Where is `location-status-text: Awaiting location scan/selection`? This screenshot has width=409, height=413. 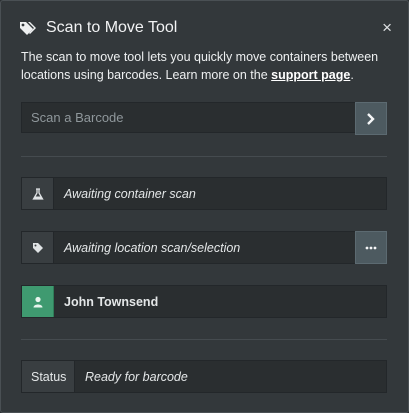 location-status-text: Awaiting location scan/selection is located at coordinates (152, 248).